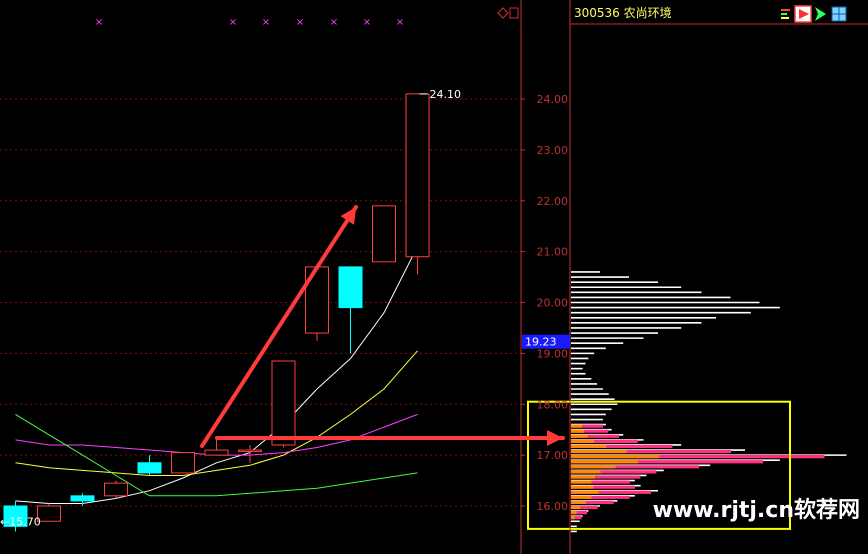  What do you see at coordinates (553, 353) in the screenshot?
I see `y-tick-label: 19.00` at bounding box center [553, 353].